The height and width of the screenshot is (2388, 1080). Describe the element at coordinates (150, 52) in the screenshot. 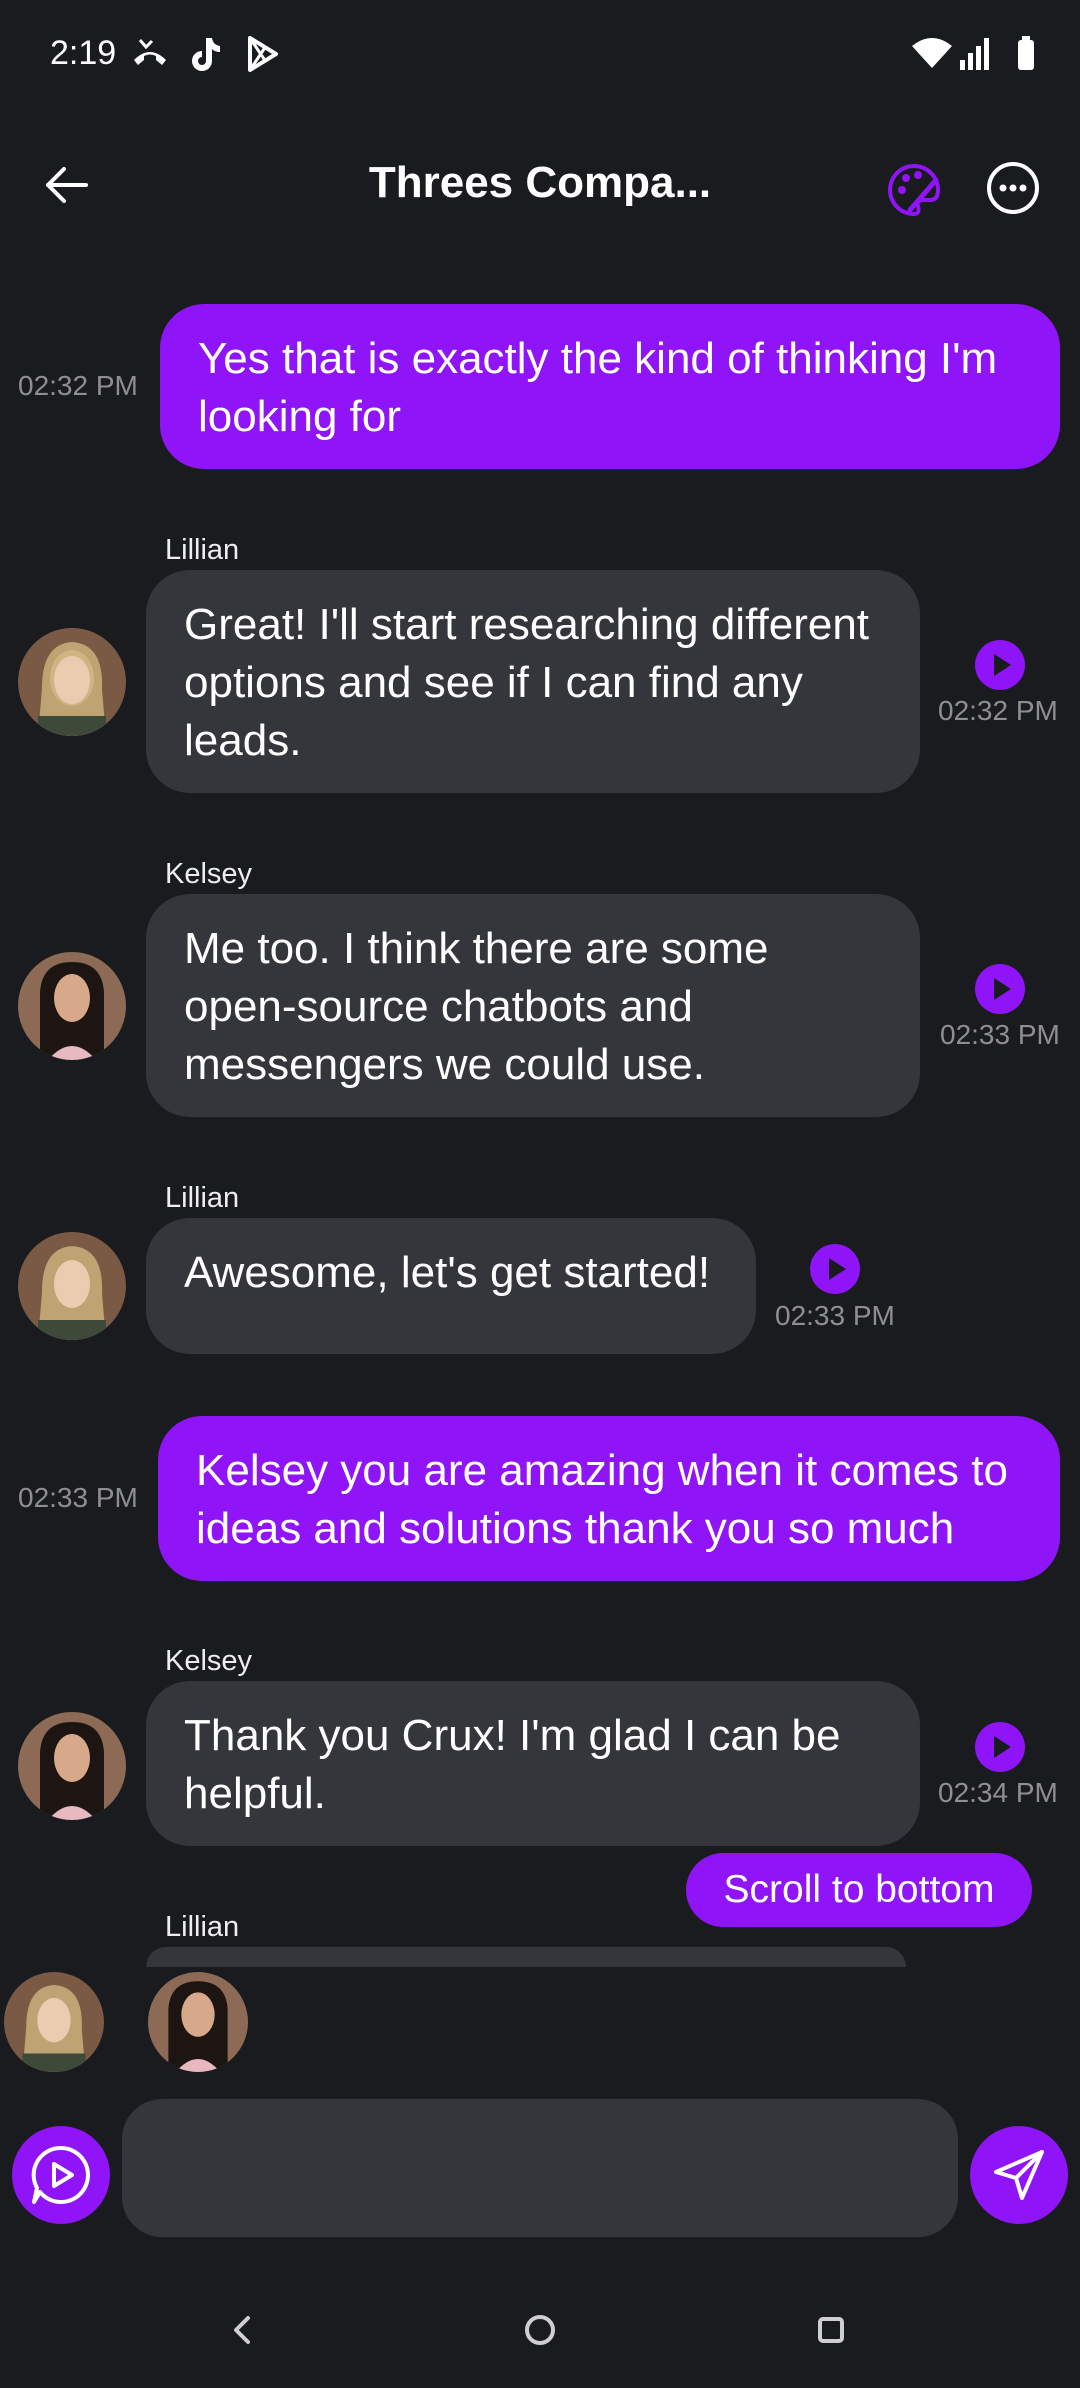

I see `missed-call-icon` at that location.